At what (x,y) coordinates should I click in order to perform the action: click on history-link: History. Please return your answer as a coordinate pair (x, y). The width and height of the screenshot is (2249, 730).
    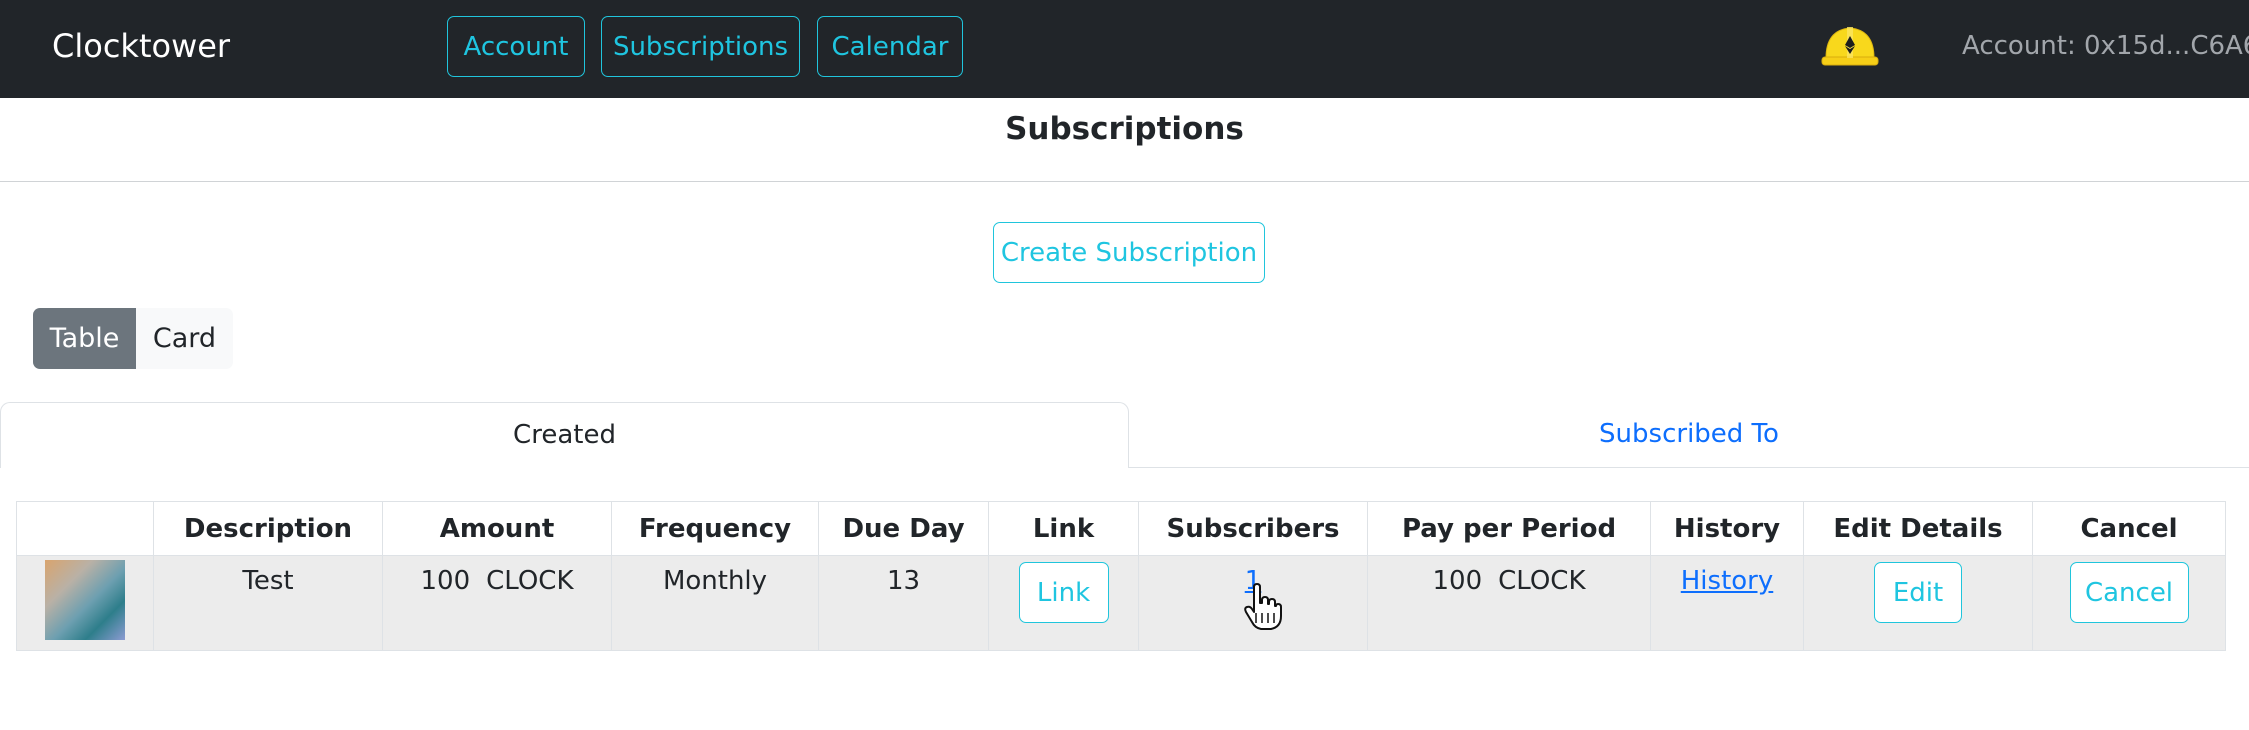
    Looking at the image, I should click on (1727, 581).